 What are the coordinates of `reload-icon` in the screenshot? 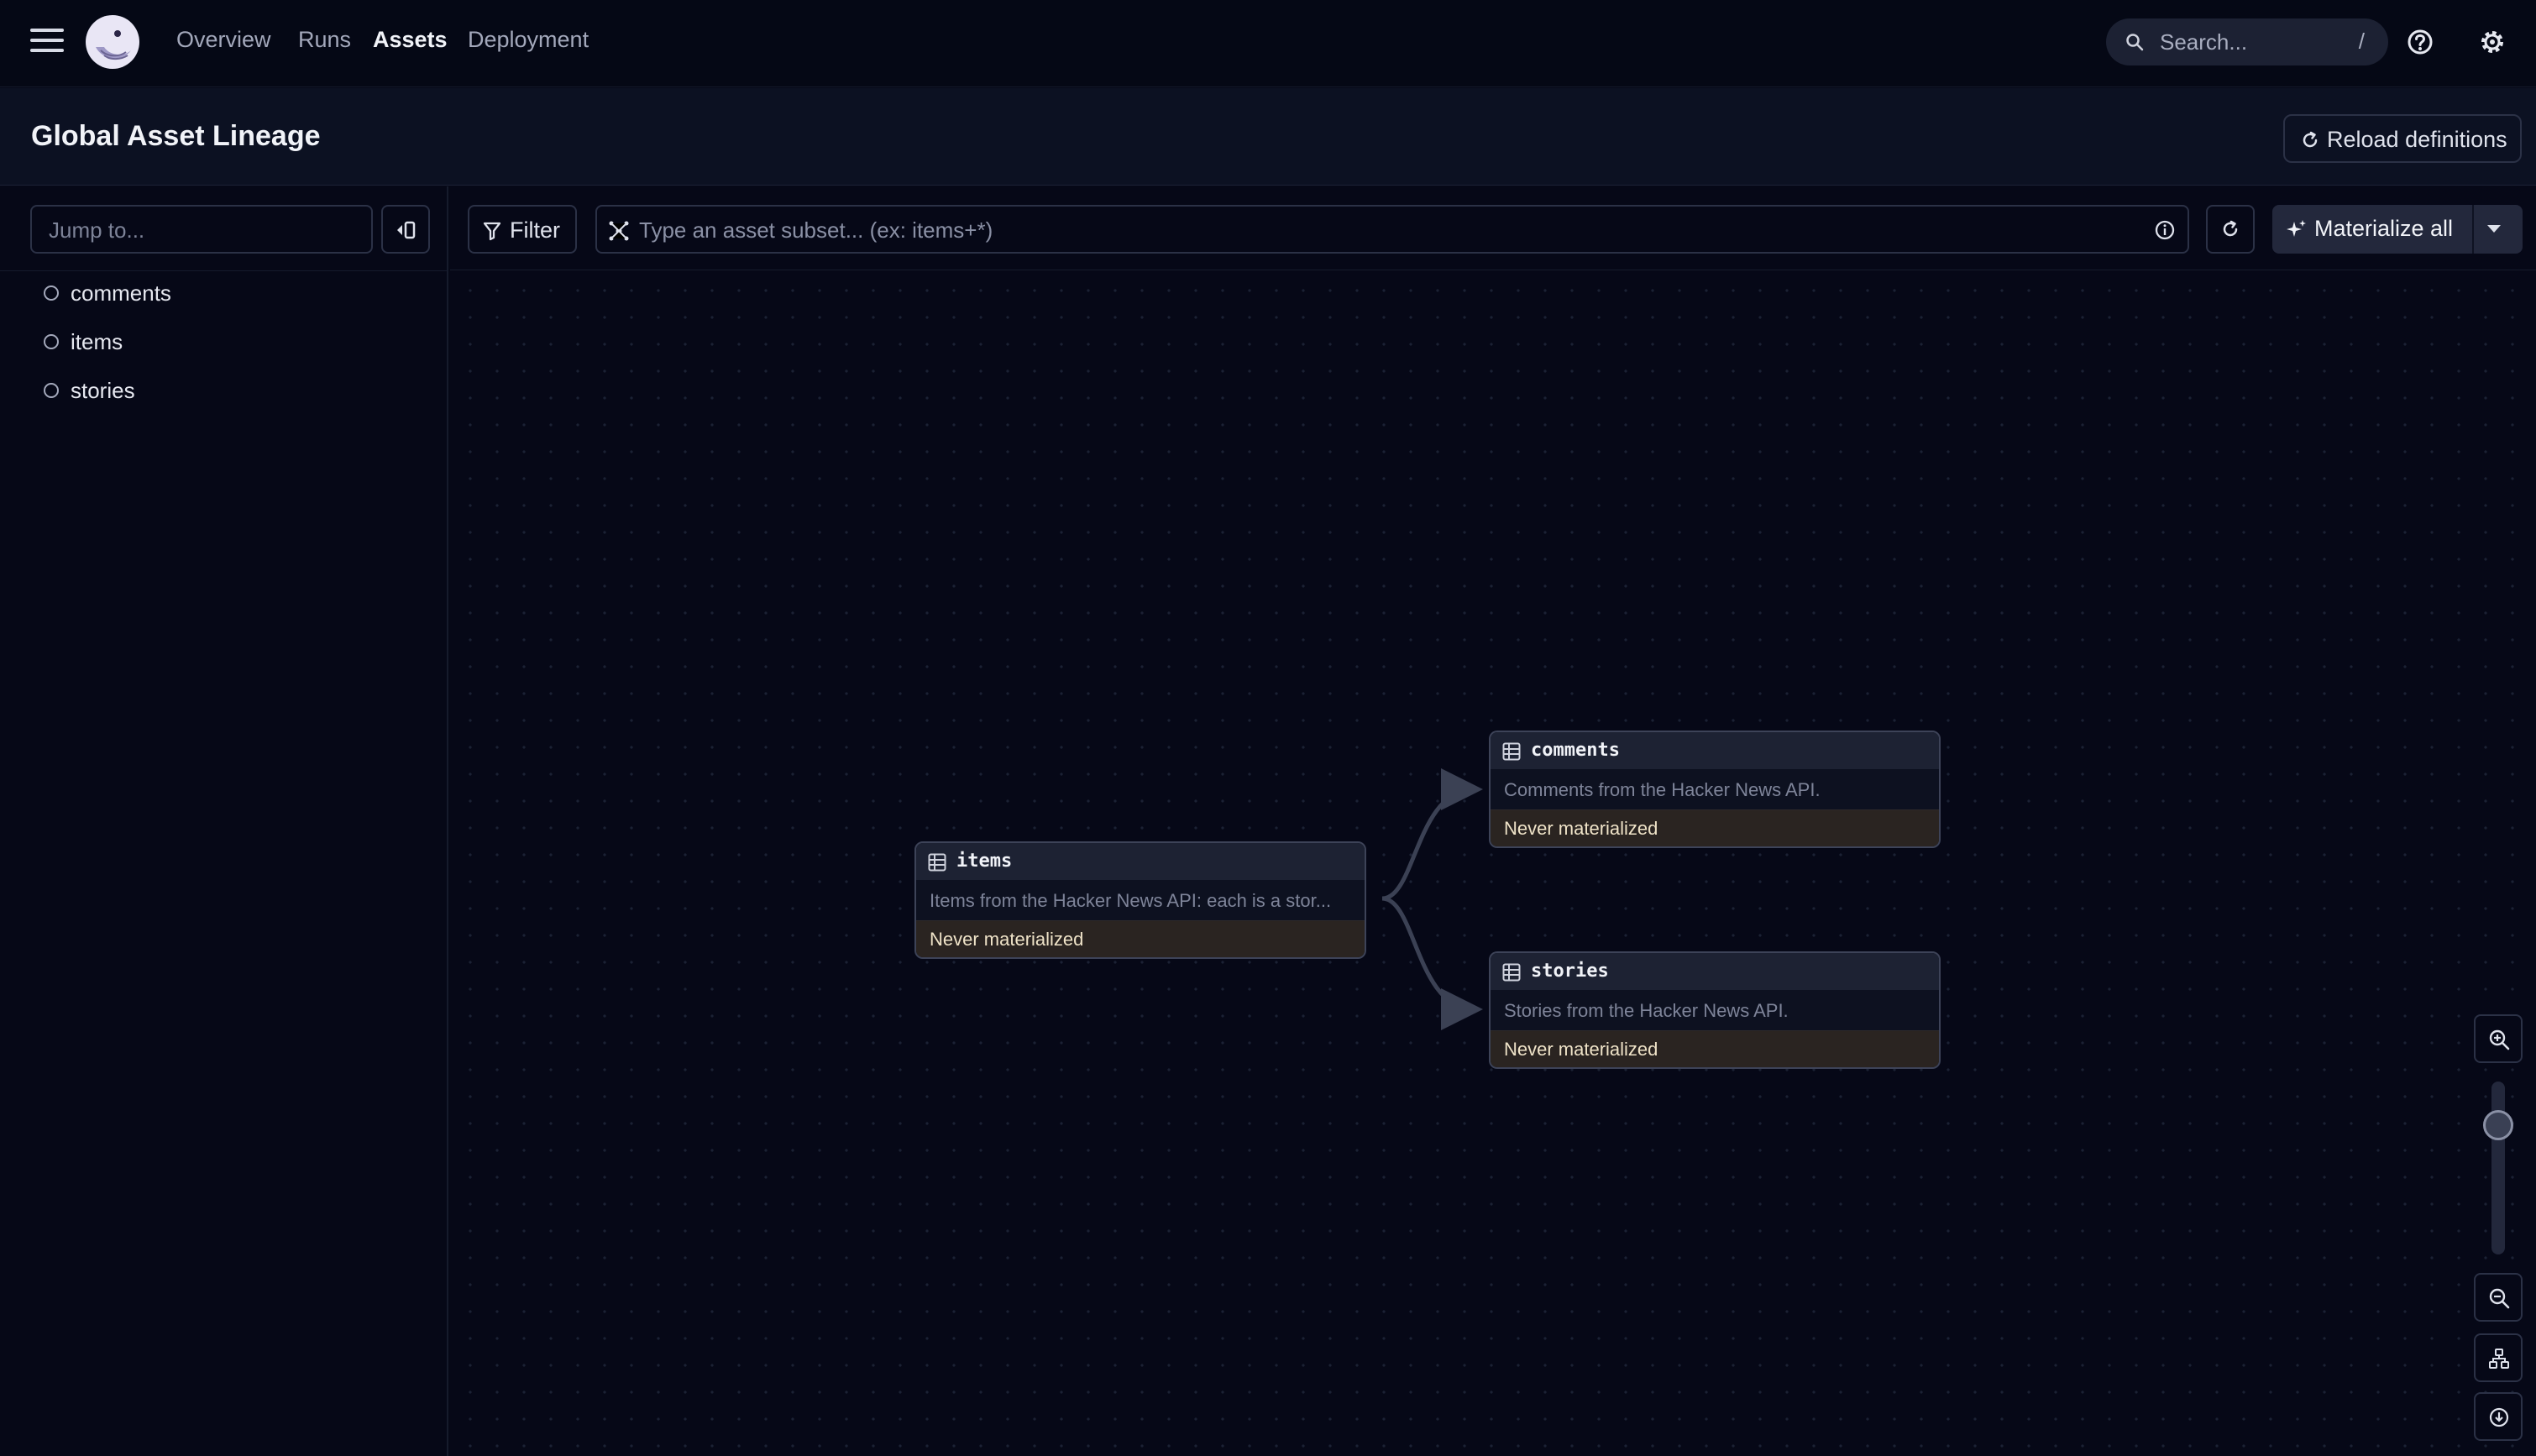 It's located at (2310, 139).